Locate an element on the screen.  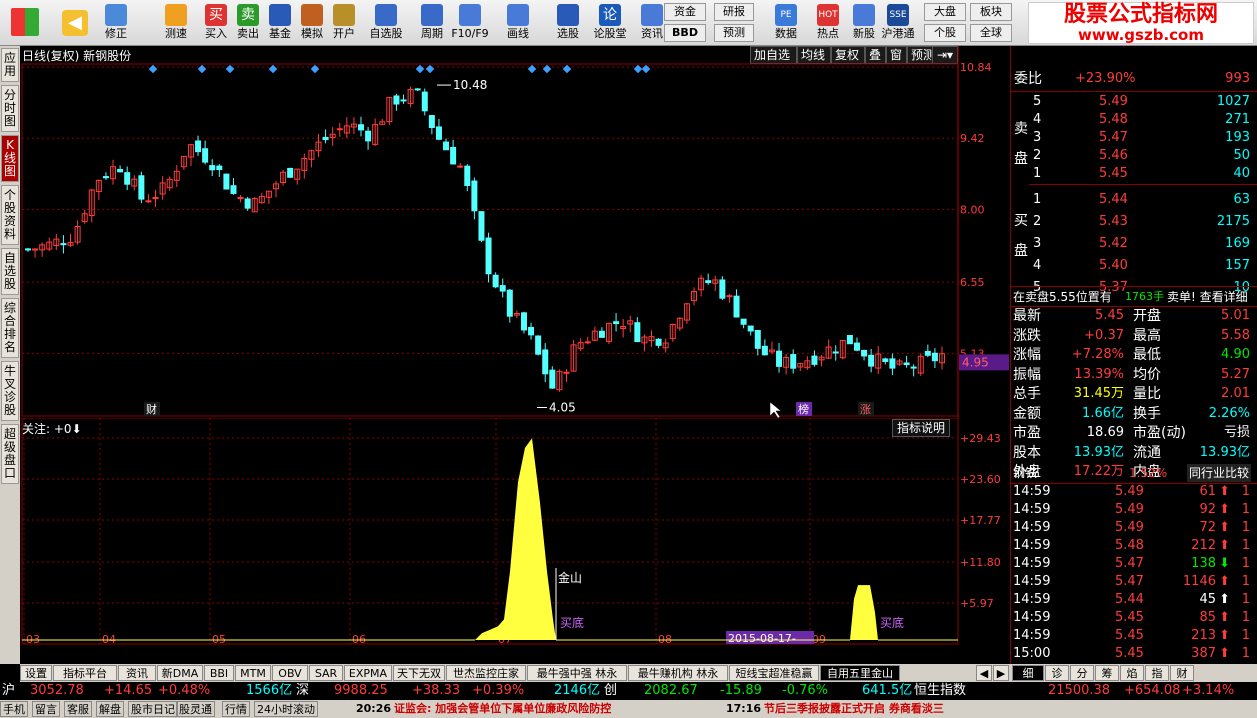
indicator-tab-11: 最牛强中强 林永 is located at coordinates (577, 673).